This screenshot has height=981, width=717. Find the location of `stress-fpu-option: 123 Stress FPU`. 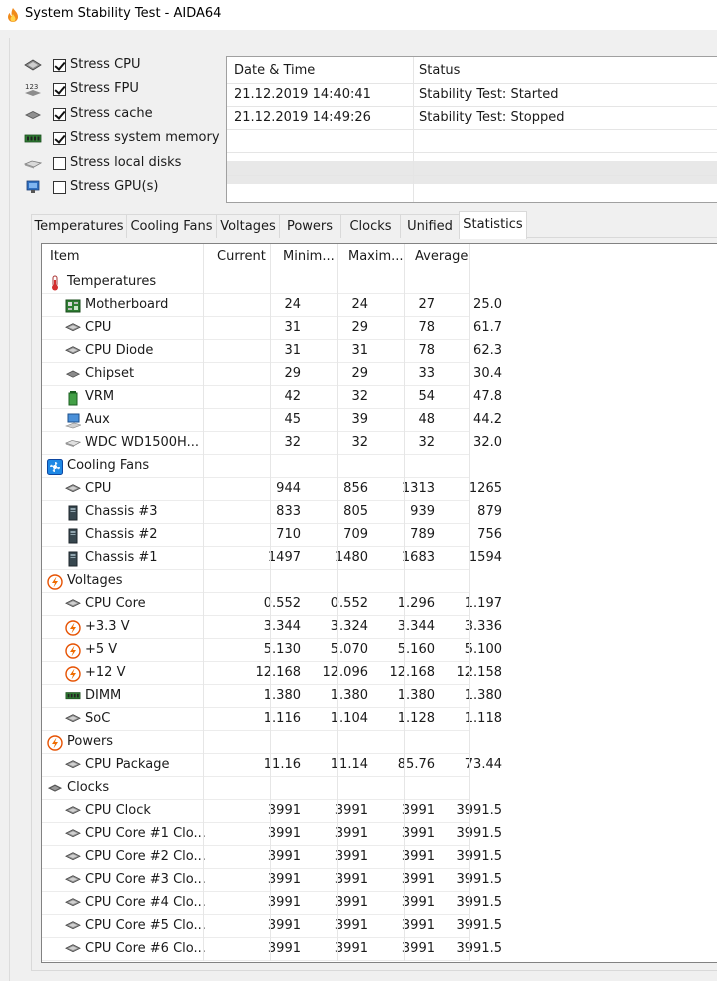

stress-fpu-option: 123 Stress FPU is located at coordinates (122, 90).